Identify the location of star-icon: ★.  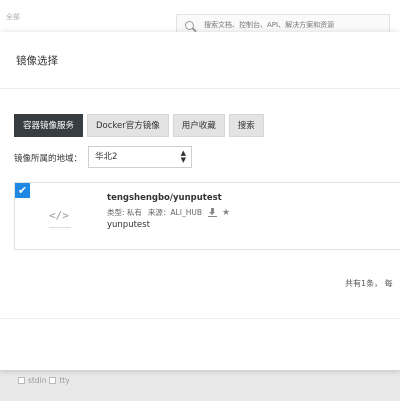
(226, 213).